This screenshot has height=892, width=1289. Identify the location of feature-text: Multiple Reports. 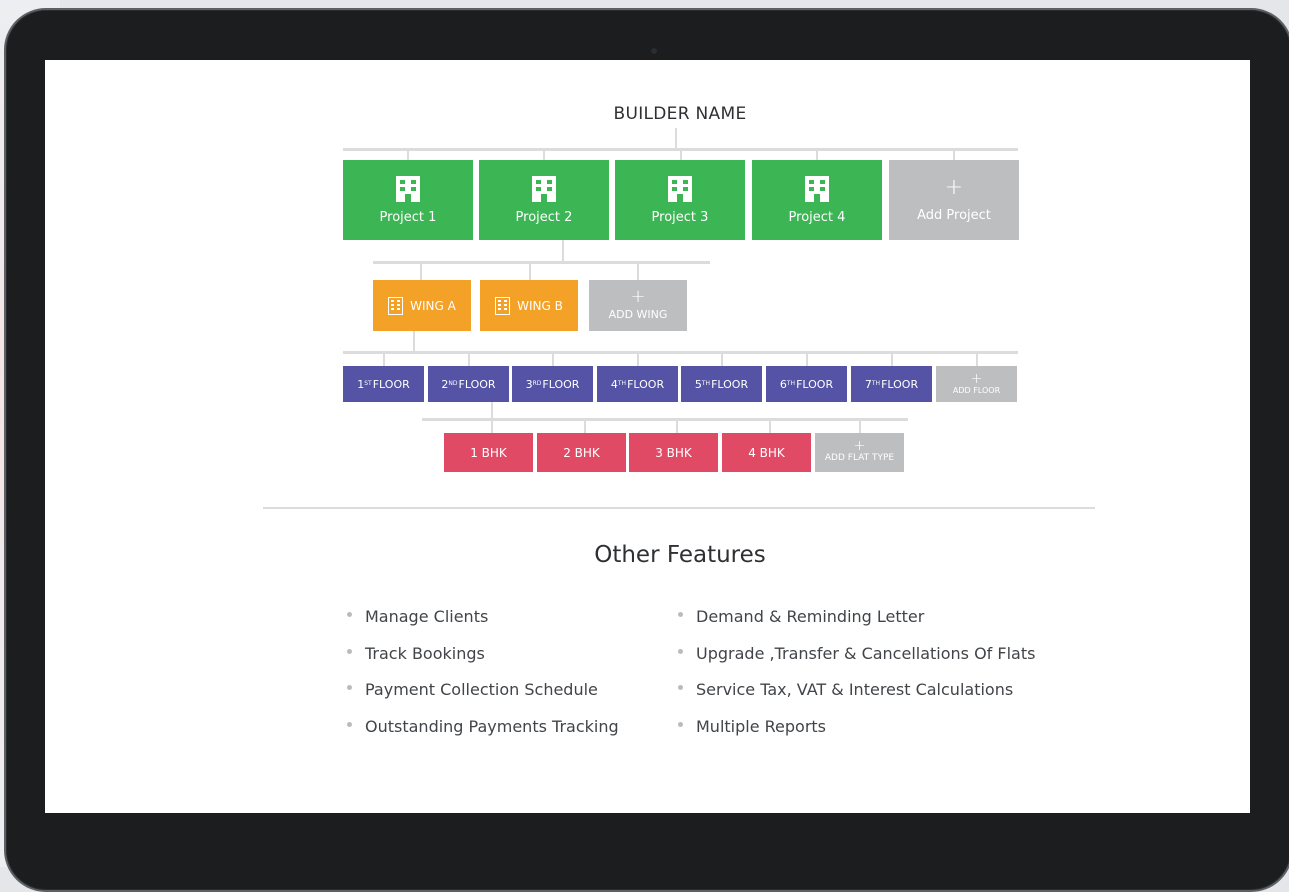
(761, 726).